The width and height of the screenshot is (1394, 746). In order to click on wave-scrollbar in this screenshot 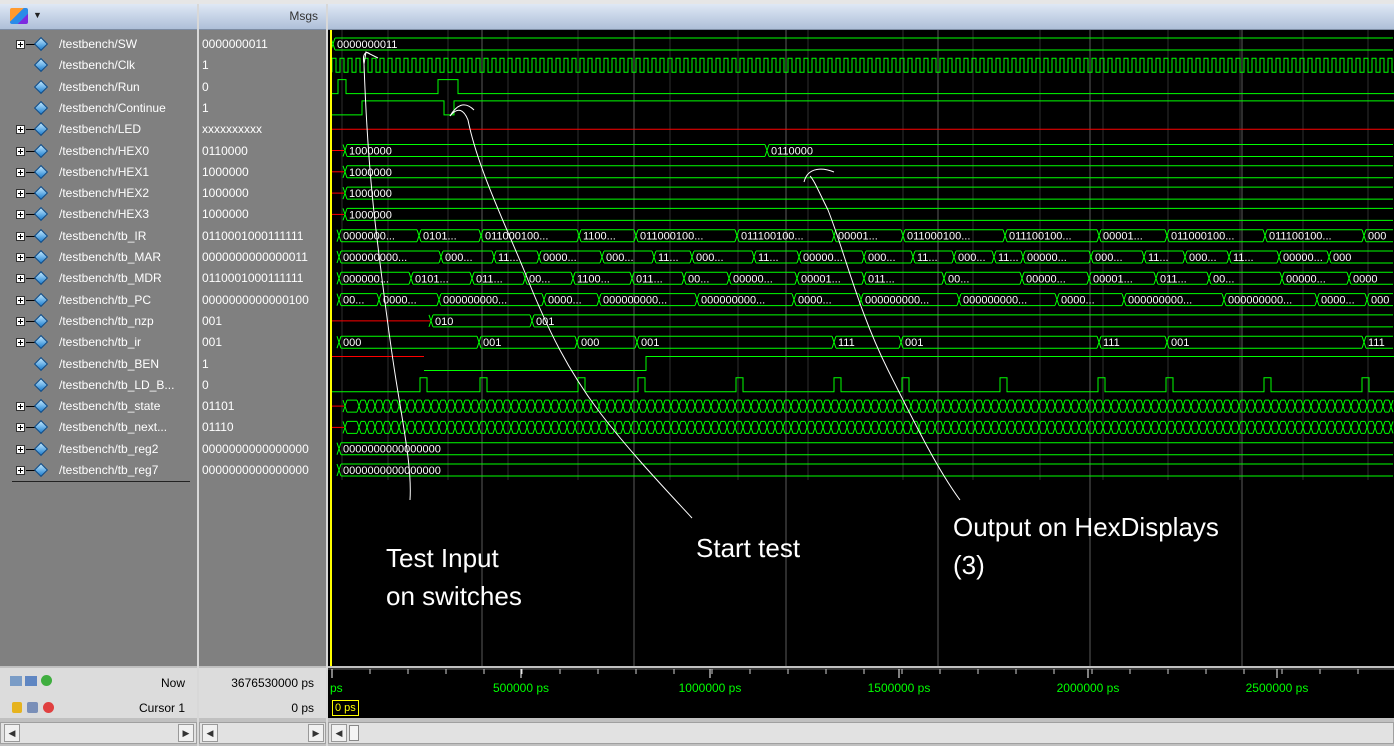, I will do `click(861, 733)`.